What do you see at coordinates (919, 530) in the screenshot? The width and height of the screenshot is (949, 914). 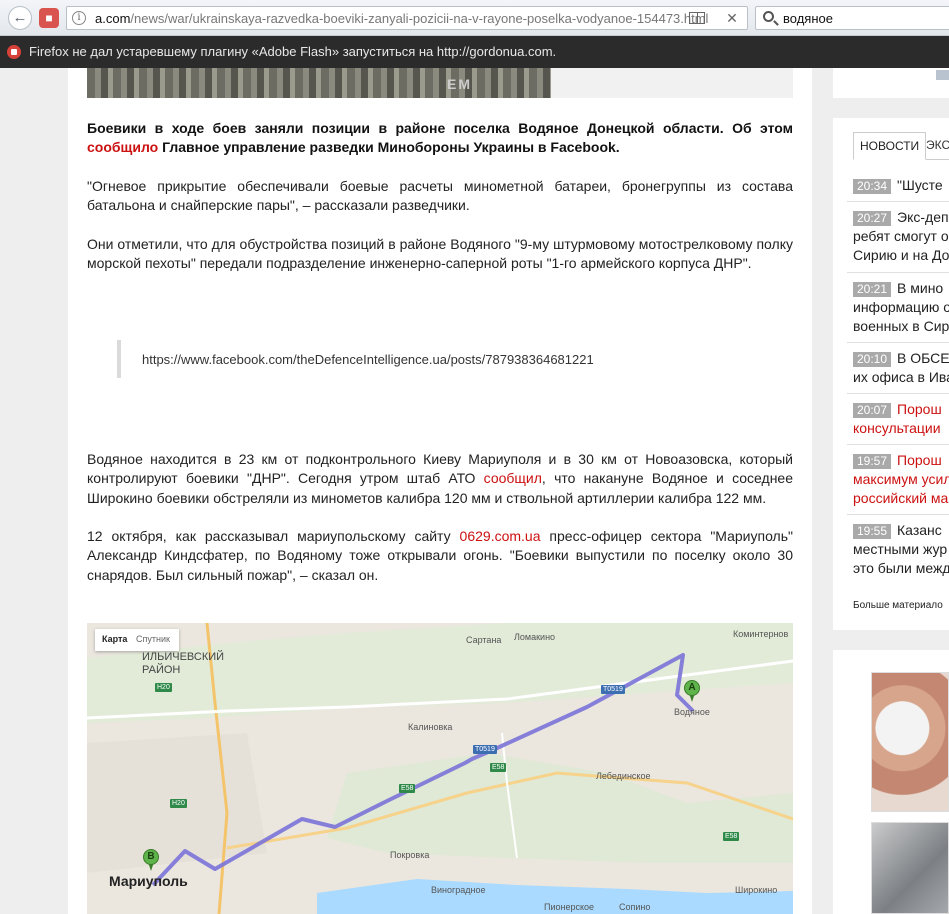 I see `news-title: Казанс` at bounding box center [919, 530].